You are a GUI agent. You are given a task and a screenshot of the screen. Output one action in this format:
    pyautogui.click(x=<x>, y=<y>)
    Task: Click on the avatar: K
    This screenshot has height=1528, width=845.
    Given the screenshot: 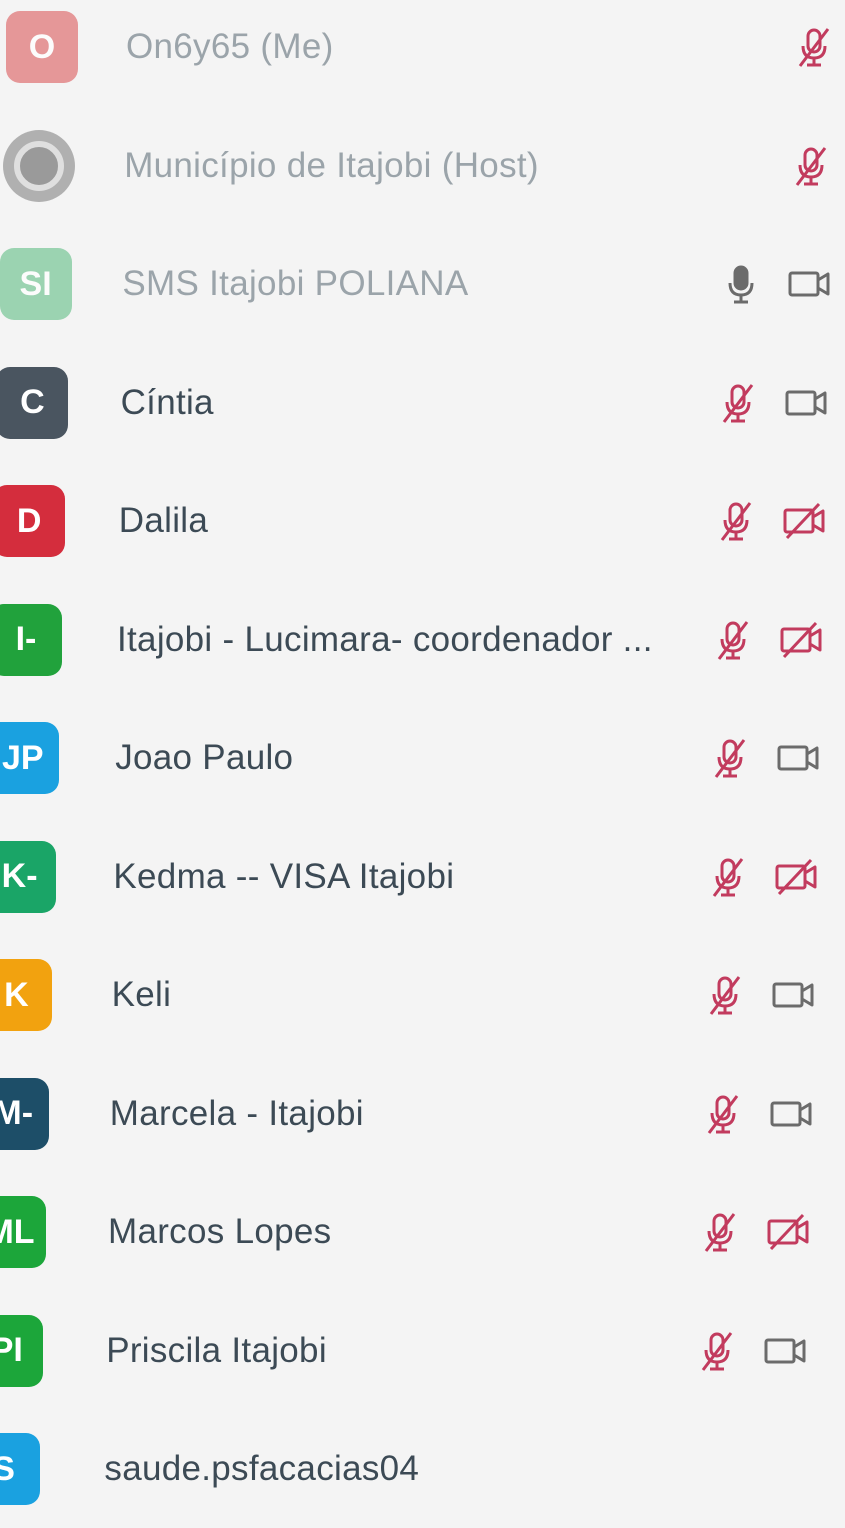 What is the action you would take?
    pyautogui.click(x=26, y=995)
    